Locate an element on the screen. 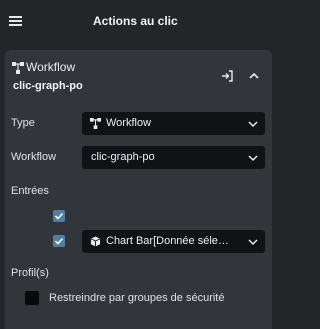 This screenshot has width=320, height=329. header: Actions au clic is located at coordinates (145, 21).